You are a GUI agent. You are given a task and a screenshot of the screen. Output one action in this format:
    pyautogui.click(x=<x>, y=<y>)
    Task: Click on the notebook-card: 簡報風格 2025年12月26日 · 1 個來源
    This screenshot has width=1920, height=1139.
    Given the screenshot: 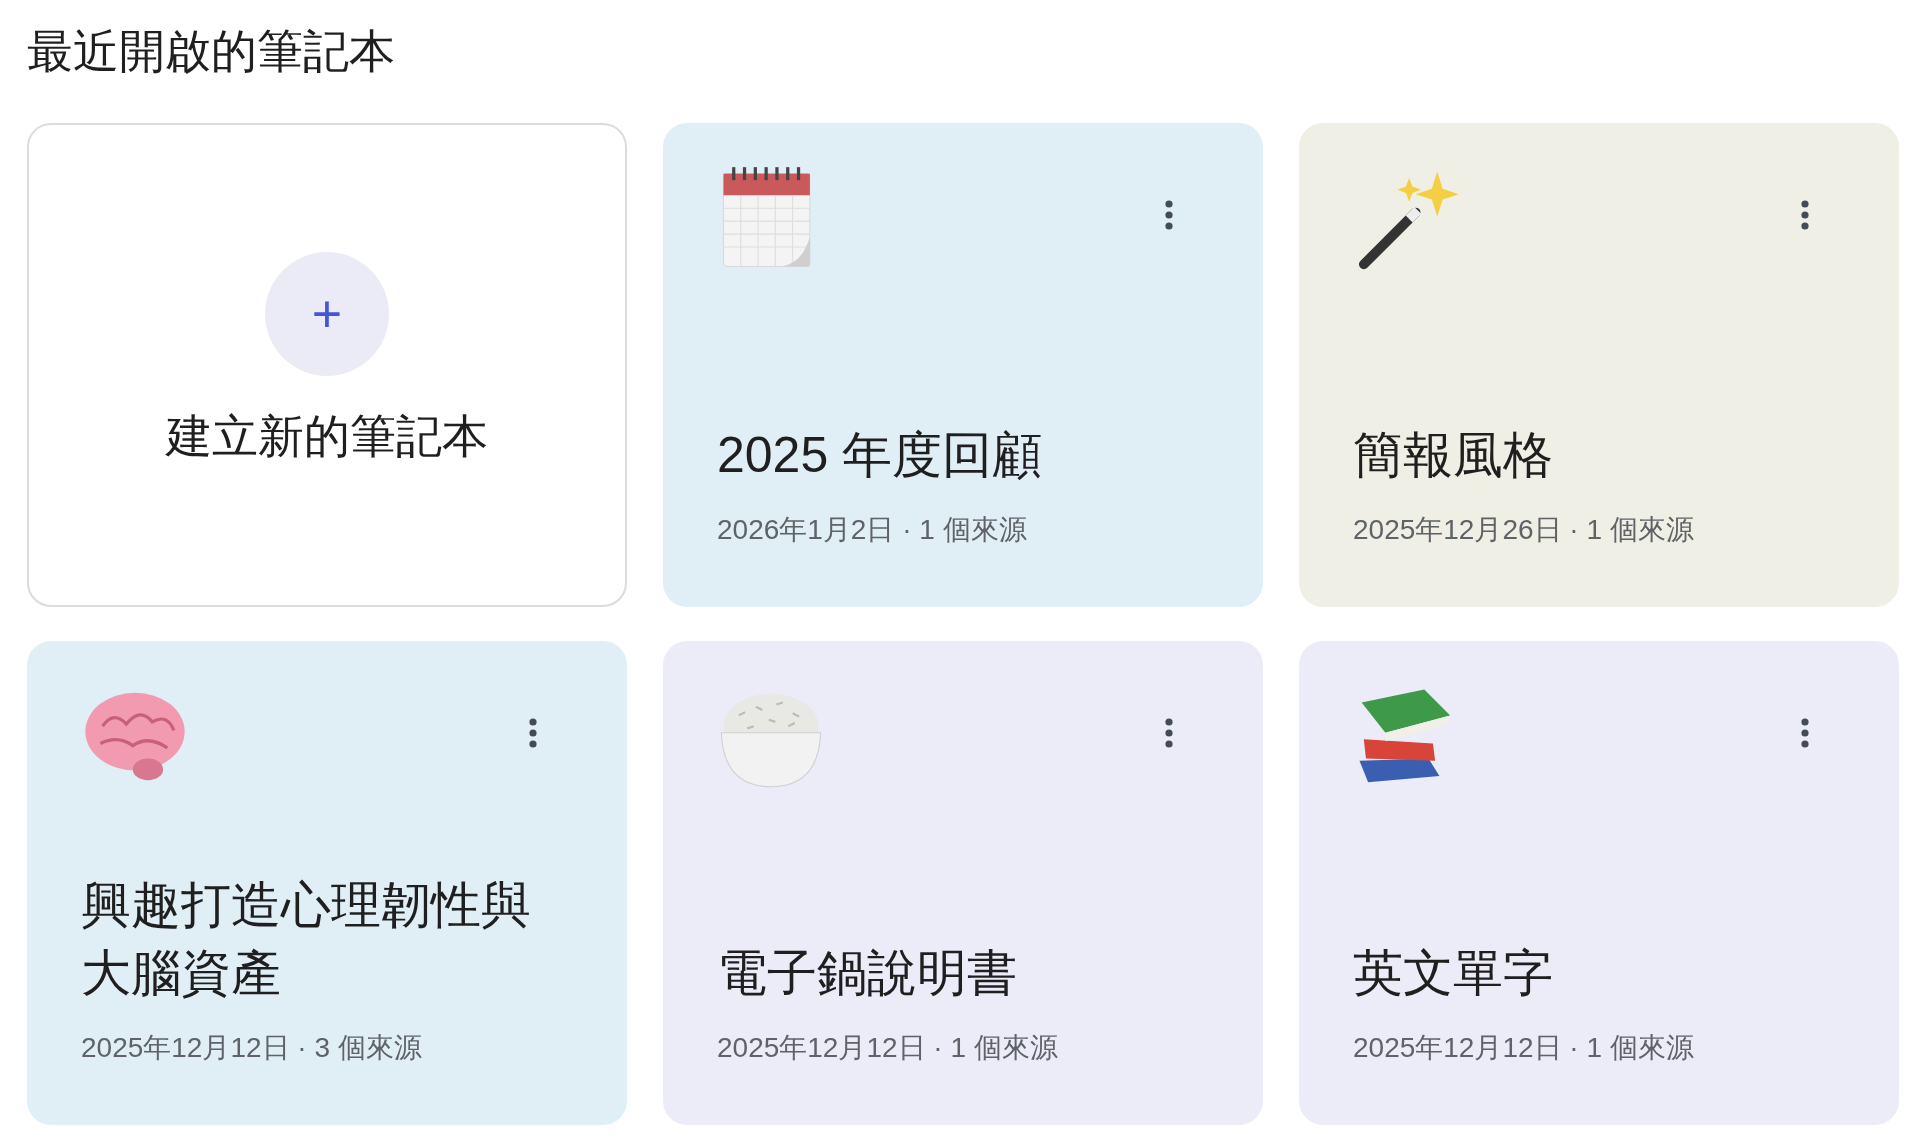 What is the action you would take?
    pyautogui.click(x=1599, y=365)
    